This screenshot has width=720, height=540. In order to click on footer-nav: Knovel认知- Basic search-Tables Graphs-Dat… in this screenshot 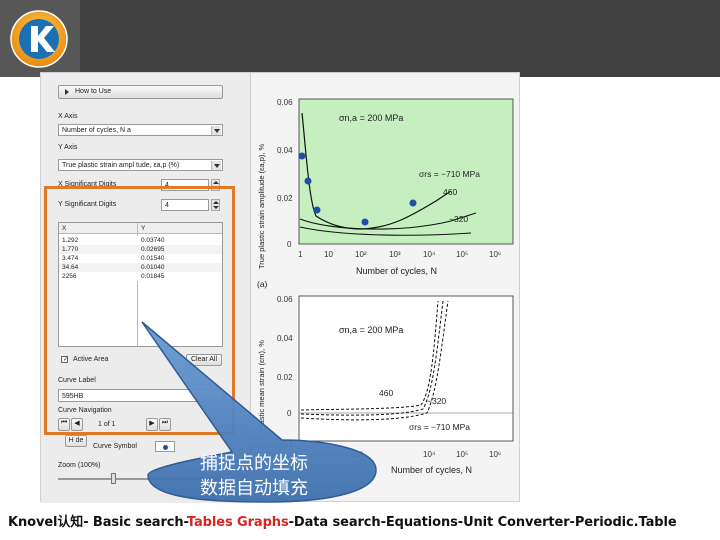, I will do `click(363, 520)`.